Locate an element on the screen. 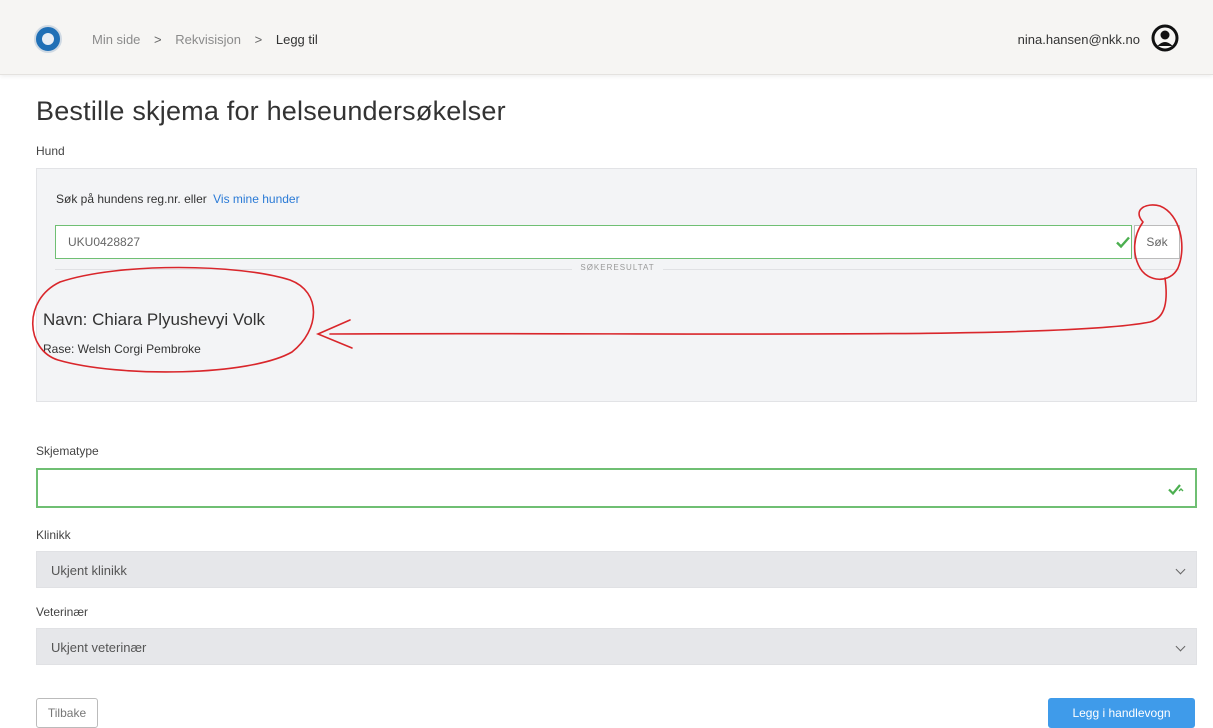 The image size is (1213, 728). user-circle-icon is located at coordinates (1165, 38).